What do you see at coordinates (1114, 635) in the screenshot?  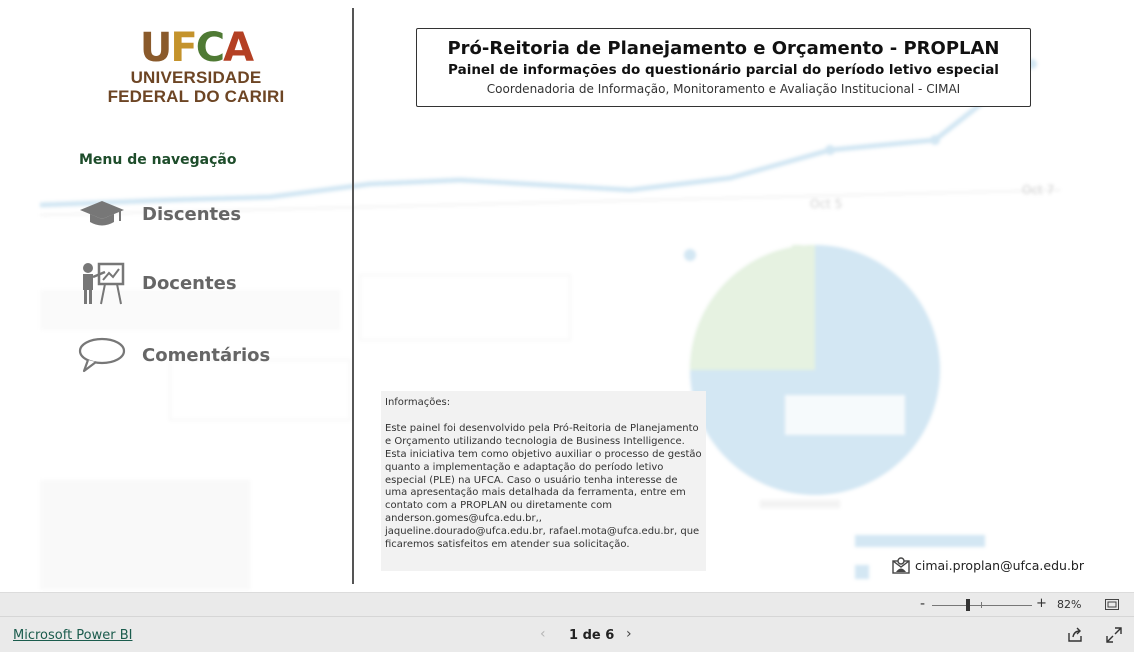 I see `fullscreen-icon` at bounding box center [1114, 635].